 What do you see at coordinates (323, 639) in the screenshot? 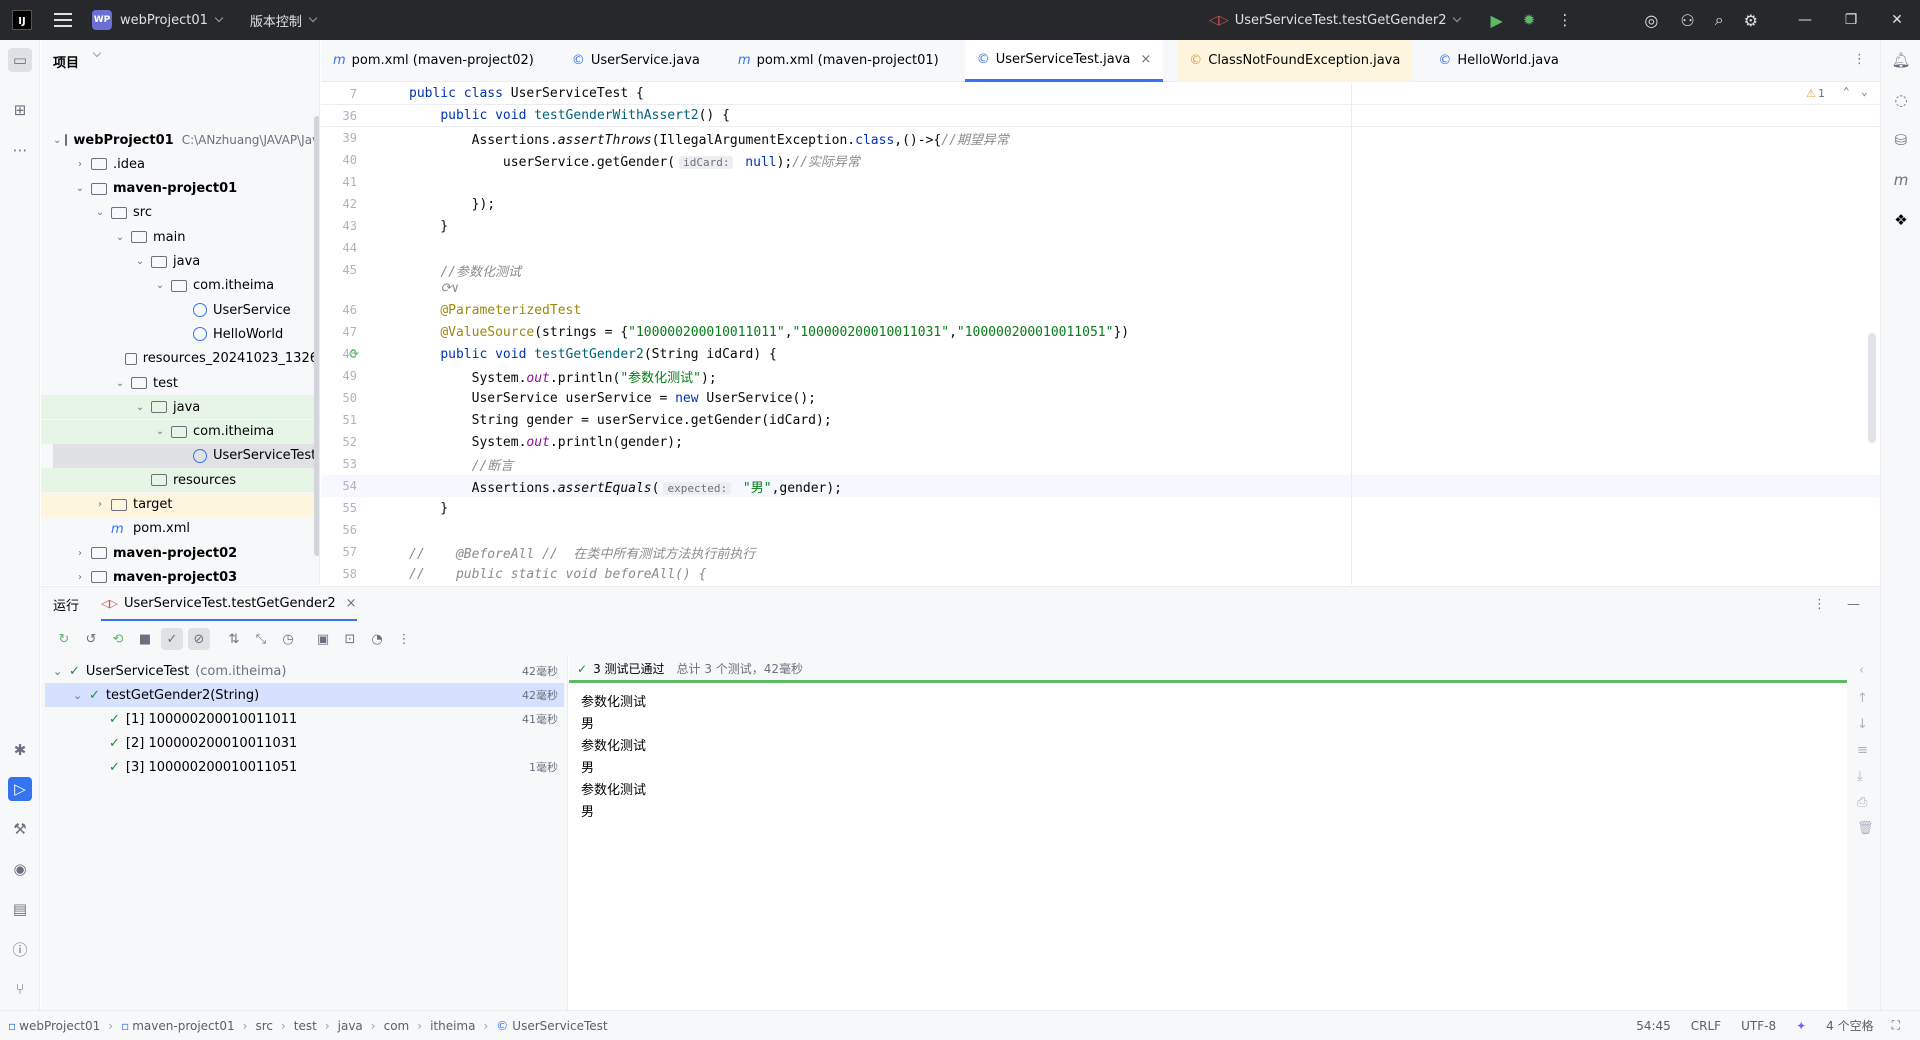
I see `export-icon: ▣` at bounding box center [323, 639].